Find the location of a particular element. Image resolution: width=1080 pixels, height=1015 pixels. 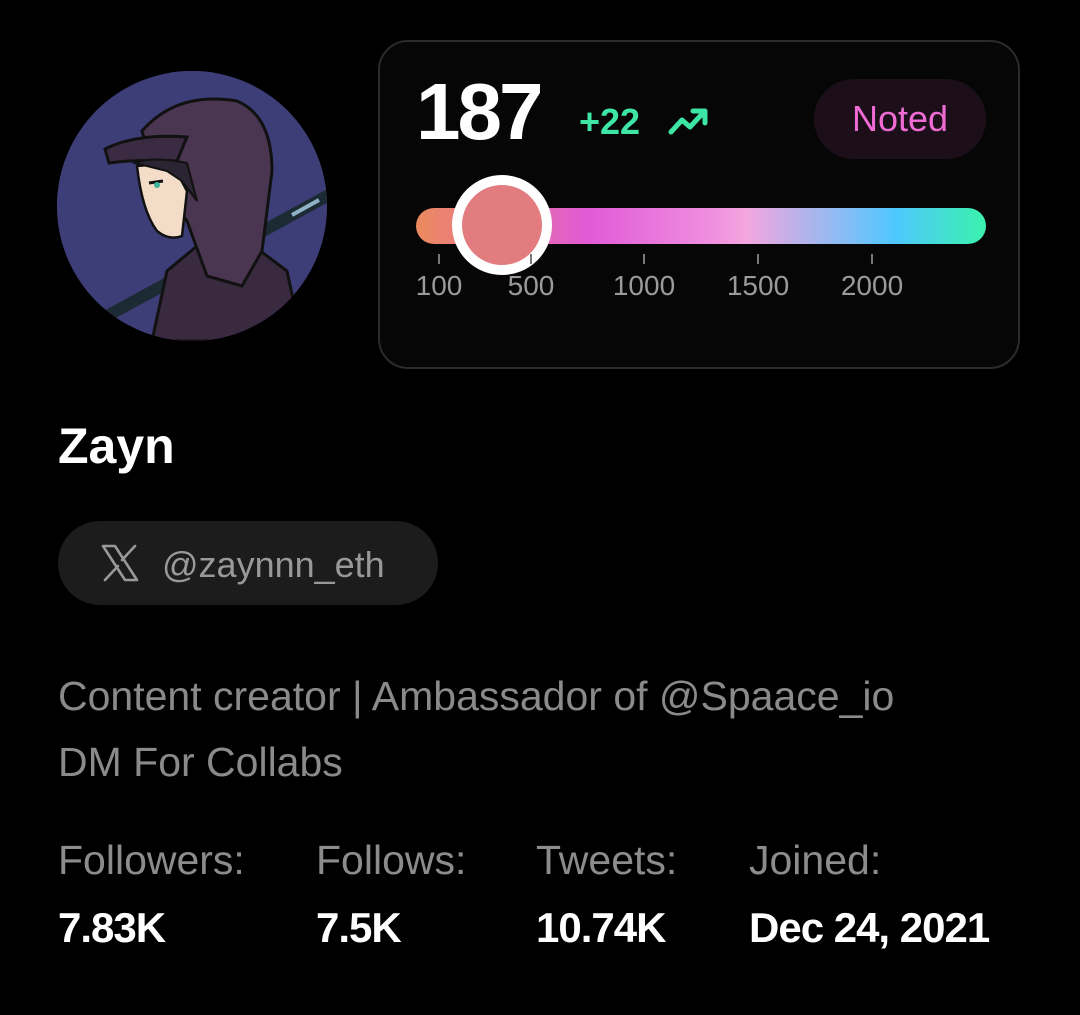

score-change: +22 is located at coordinates (610, 121).